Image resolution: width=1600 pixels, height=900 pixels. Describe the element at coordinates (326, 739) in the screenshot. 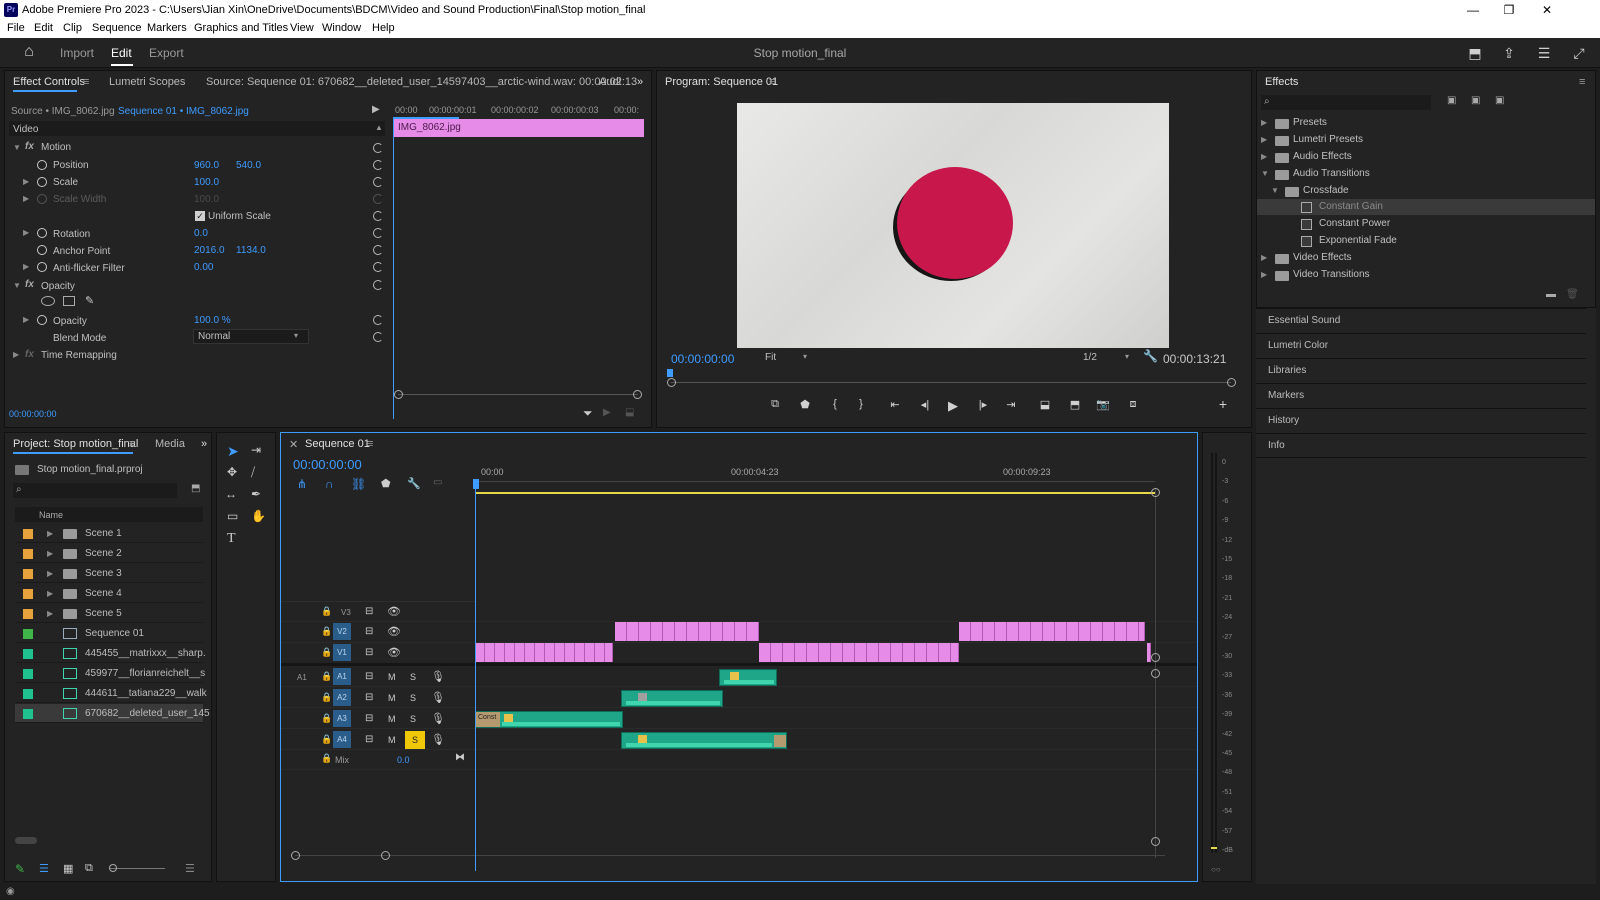

I see `a4-lock-icon: 🔒` at that location.